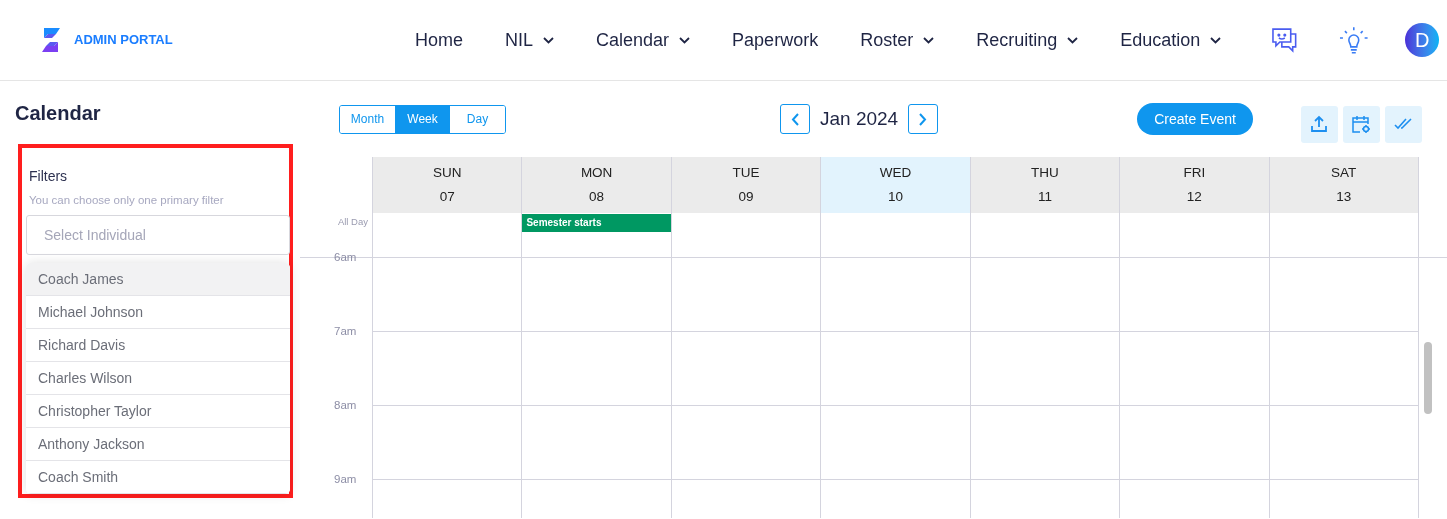  Describe the element at coordinates (897, 40) in the screenshot. I see `nav-link: Roster` at that location.